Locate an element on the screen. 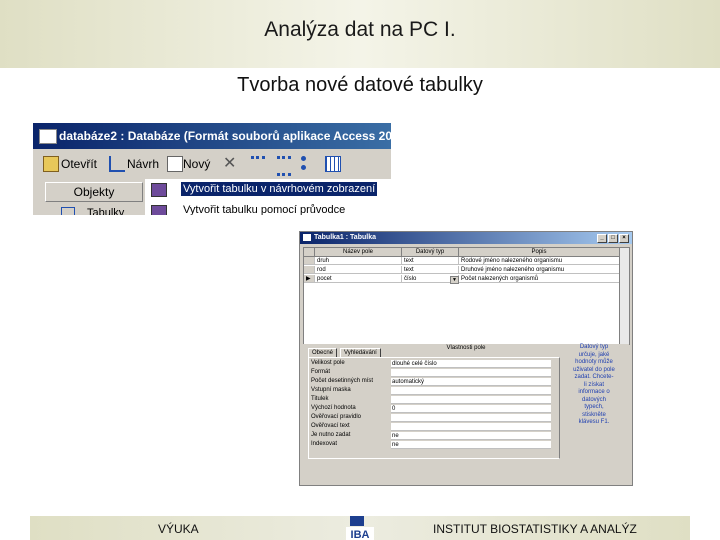 This screenshot has width=720, height=540. help-line: datových is located at coordinates (593, 399).